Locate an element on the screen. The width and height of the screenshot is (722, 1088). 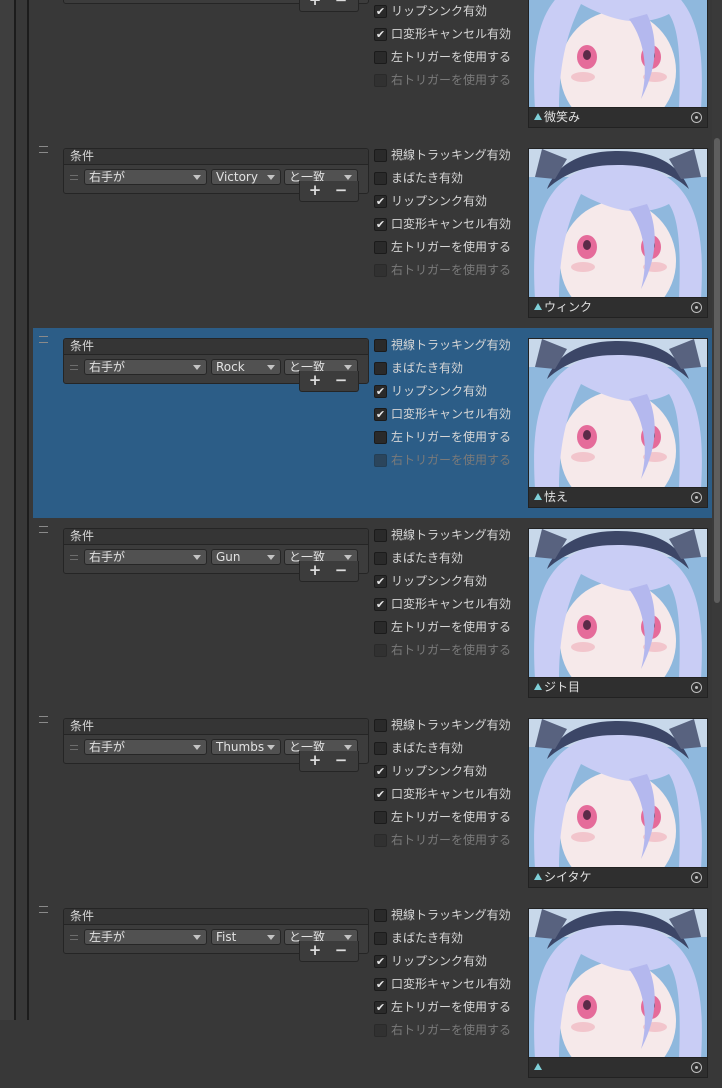
vertical-scrollbar is located at coordinates (717, 510).